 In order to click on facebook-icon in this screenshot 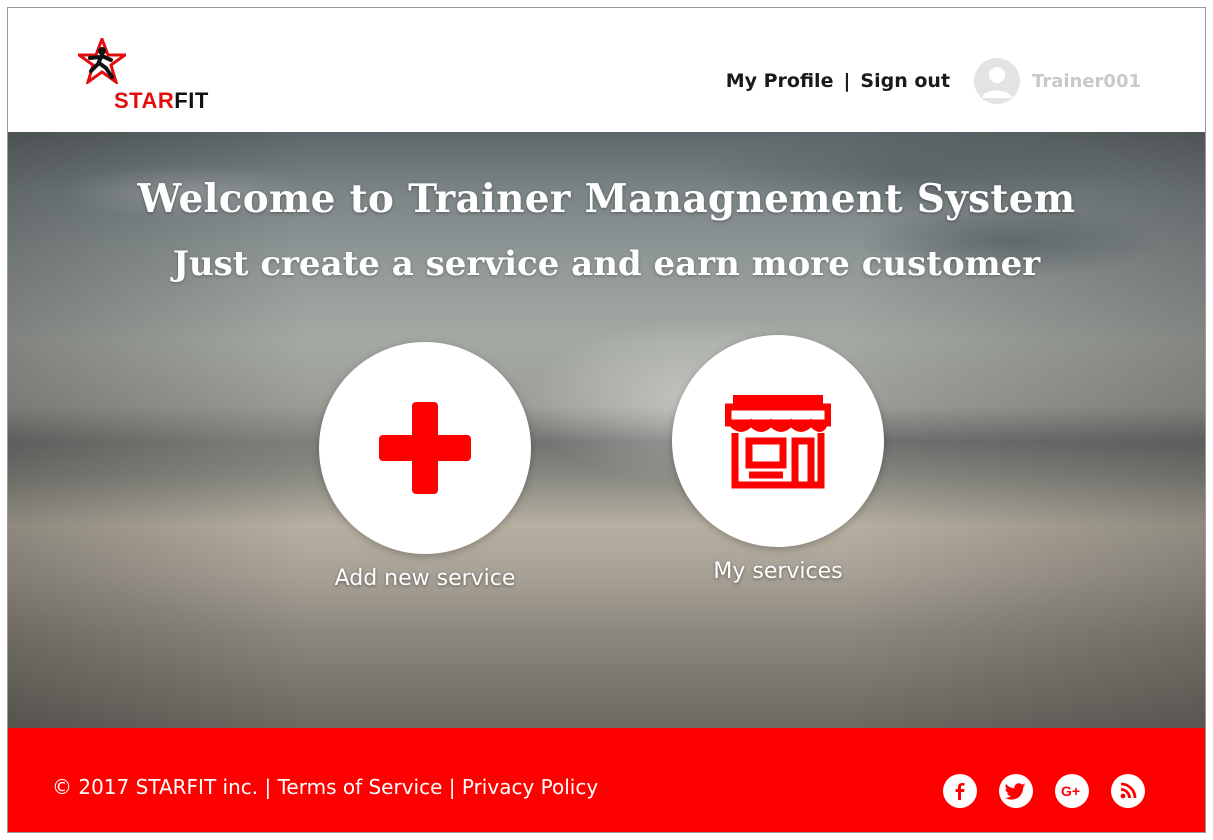, I will do `click(960, 791)`.